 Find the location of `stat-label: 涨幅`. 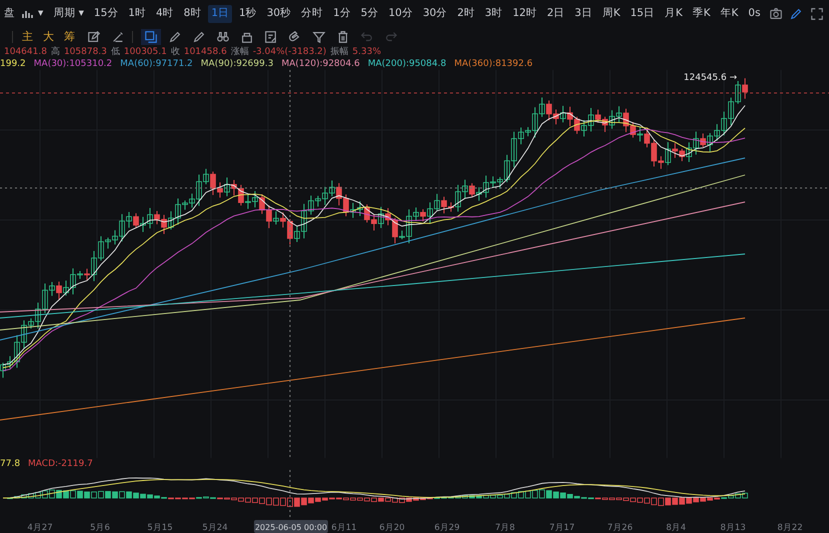

stat-label: 涨幅 is located at coordinates (239, 52).